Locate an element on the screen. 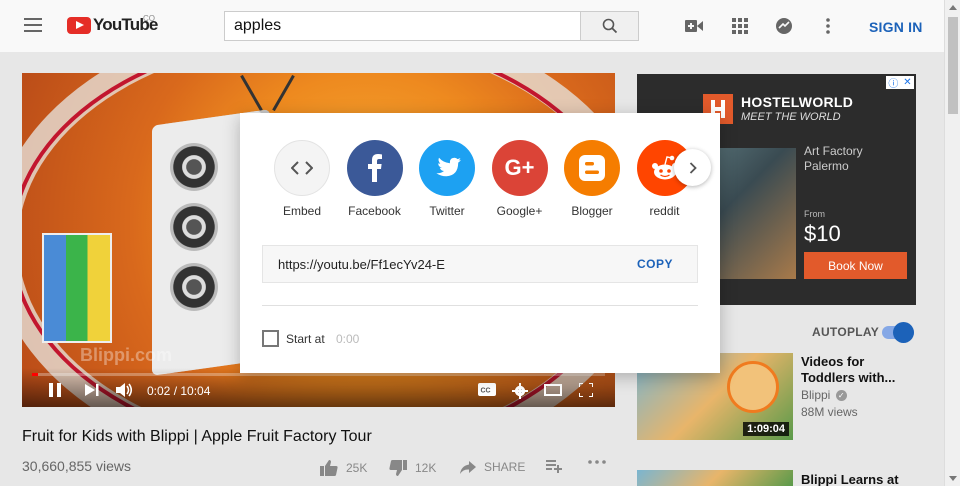 This screenshot has width=960, height=486. captions-icon: CC is located at coordinates (487, 392).